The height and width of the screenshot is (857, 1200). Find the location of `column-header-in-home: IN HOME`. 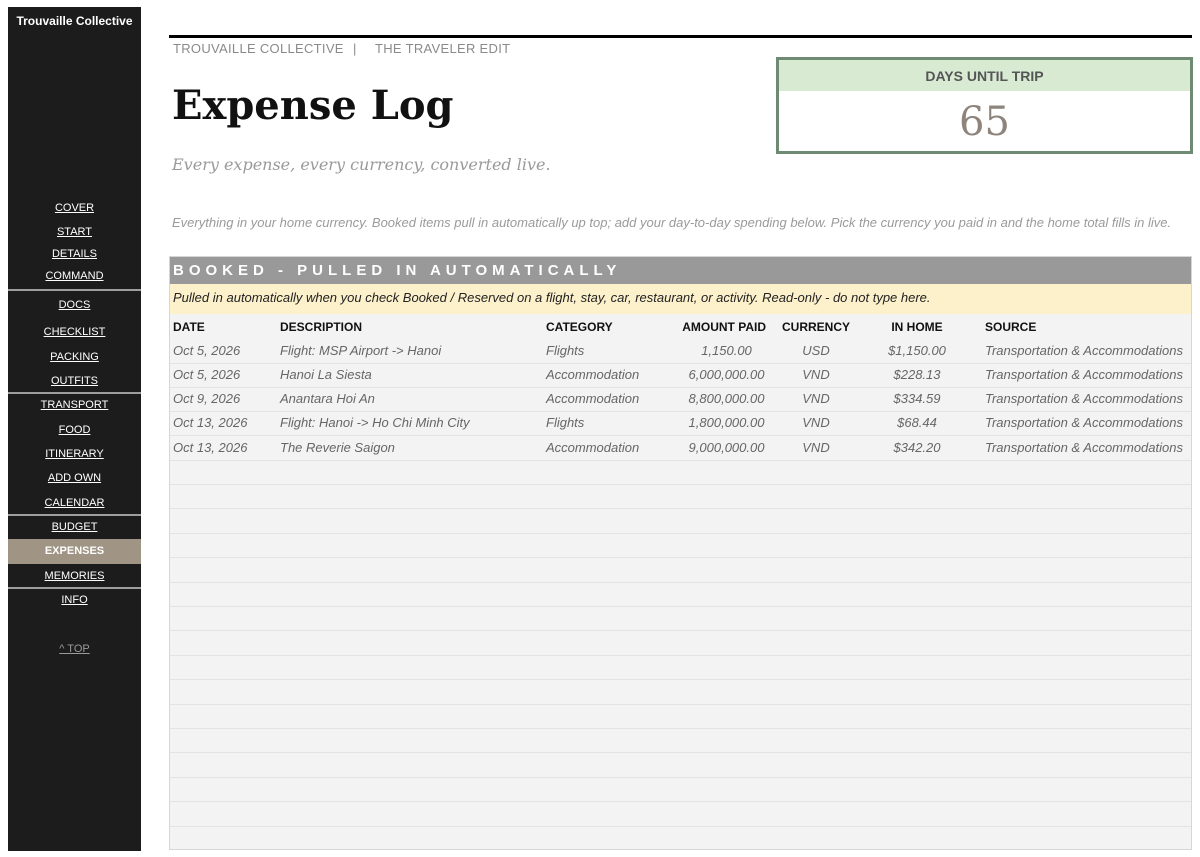

column-header-in-home: IN HOME is located at coordinates (917, 327).